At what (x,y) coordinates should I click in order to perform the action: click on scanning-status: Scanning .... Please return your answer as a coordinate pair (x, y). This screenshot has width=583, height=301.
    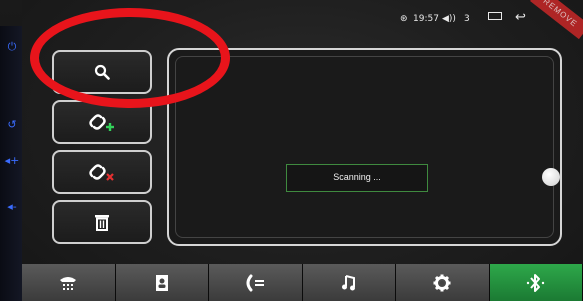
    Looking at the image, I should click on (357, 178).